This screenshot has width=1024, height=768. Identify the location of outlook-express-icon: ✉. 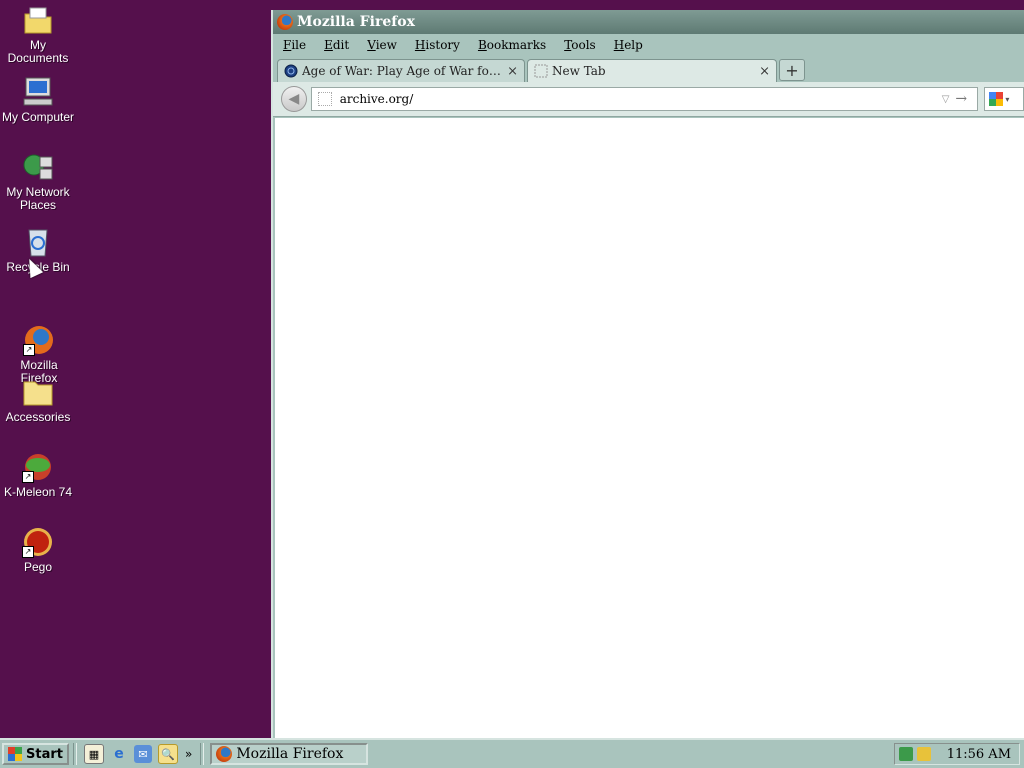
(142, 754).